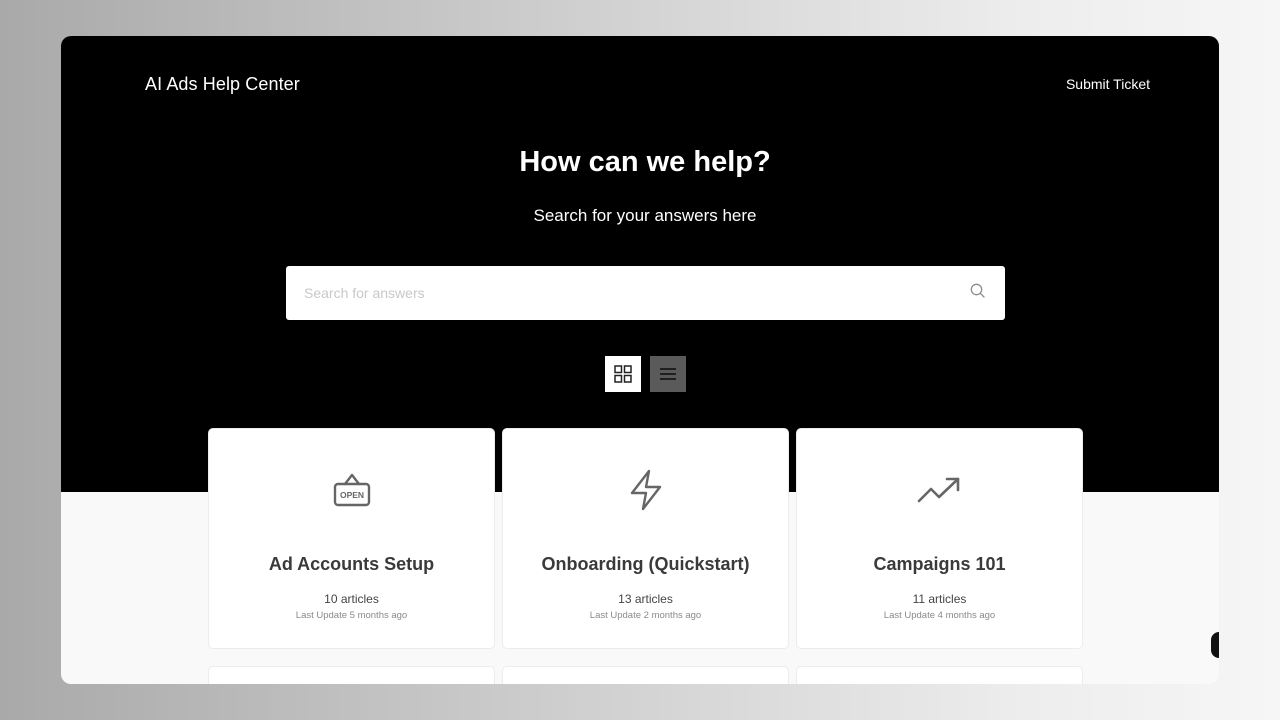 The image size is (1280, 720). I want to click on article-count: 11 articles, so click(939, 599).